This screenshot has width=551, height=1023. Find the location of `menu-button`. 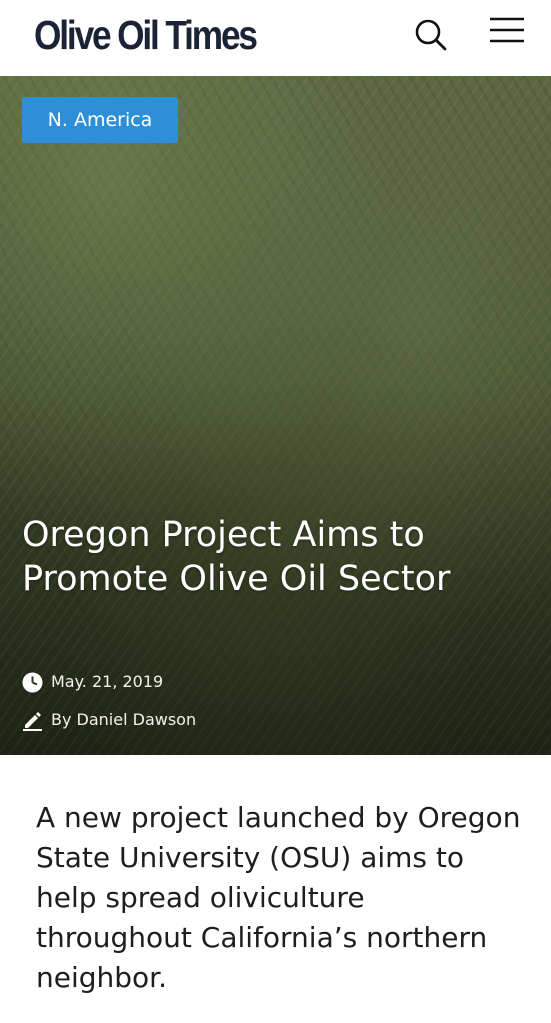

menu-button is located at coordinates (507, 32).